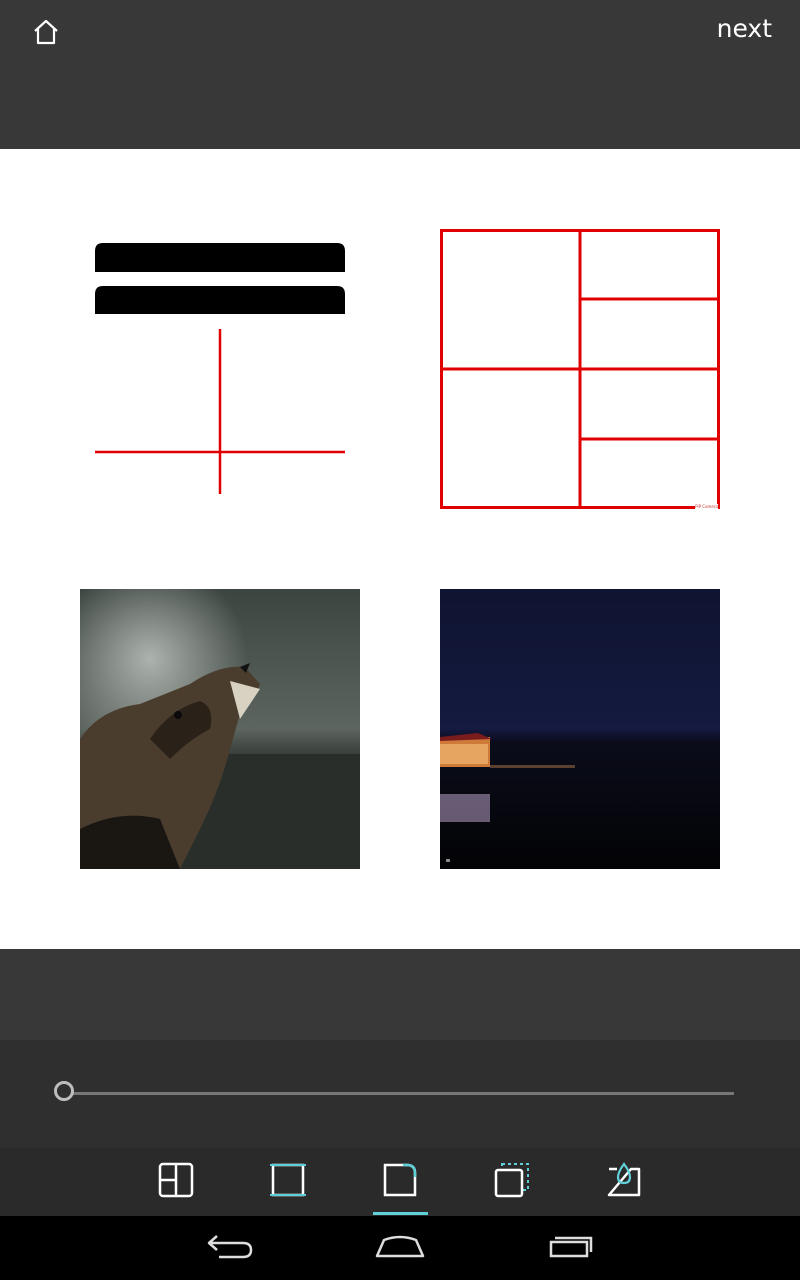 The width and height of the screenshot is (800, 1280). I want to click on shadow-frame-icon, so click(512, 1182).